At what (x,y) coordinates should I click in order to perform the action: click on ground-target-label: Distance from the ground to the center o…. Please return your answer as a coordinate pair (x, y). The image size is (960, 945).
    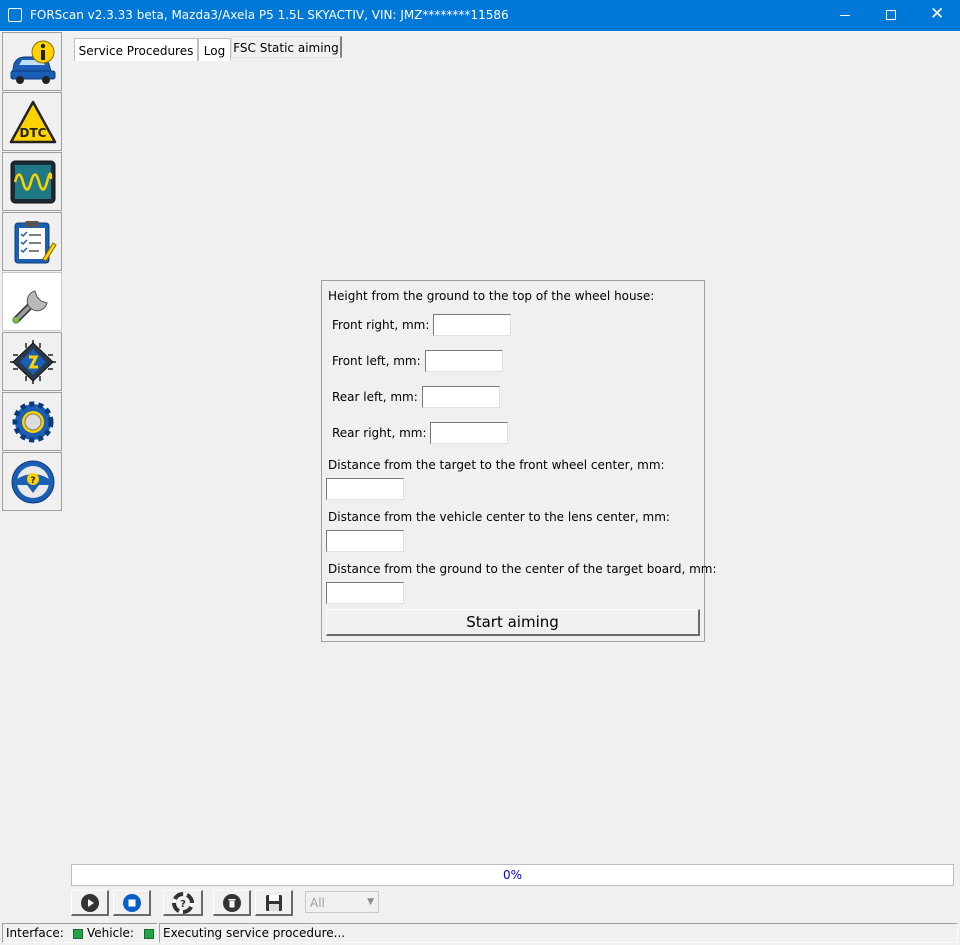
    Looking at the image, I should click on (522, 569).